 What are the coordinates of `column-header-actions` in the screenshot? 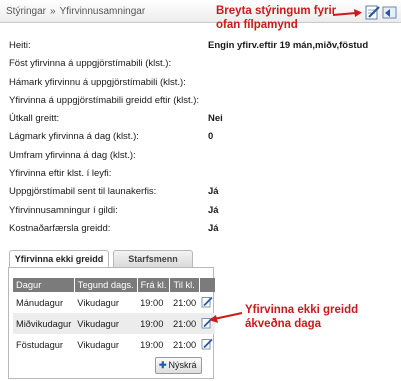 It's located at (207, 285).